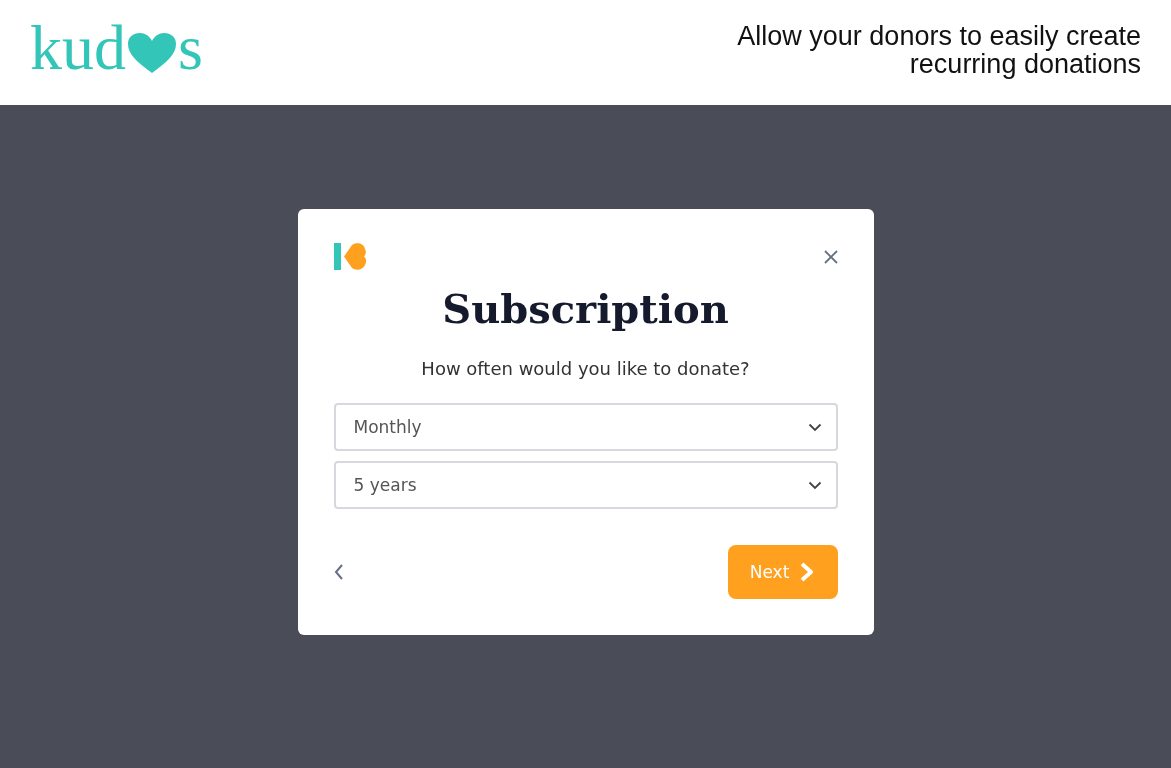  Describe the element at coordinates (585, 485) in the screenshot. I see `select-field: 5 years` at that location.